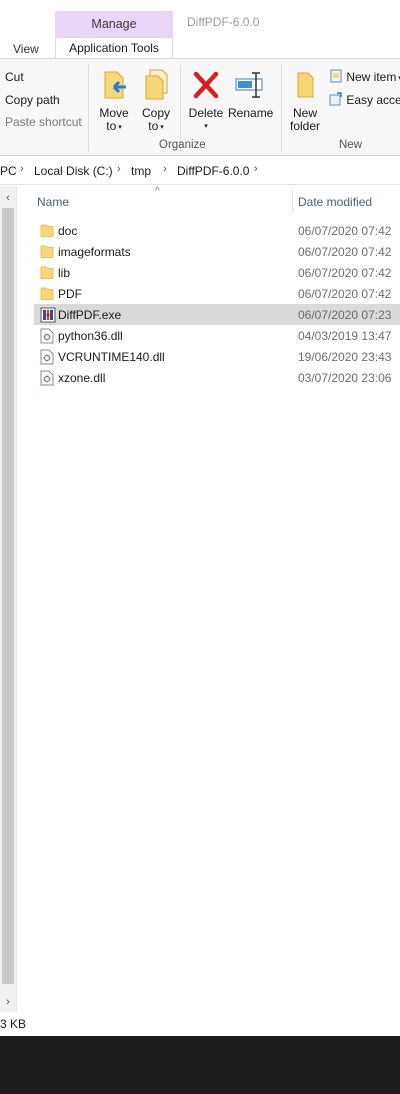  I want to click on new-item-button: New item ▾, so click(364, 76).